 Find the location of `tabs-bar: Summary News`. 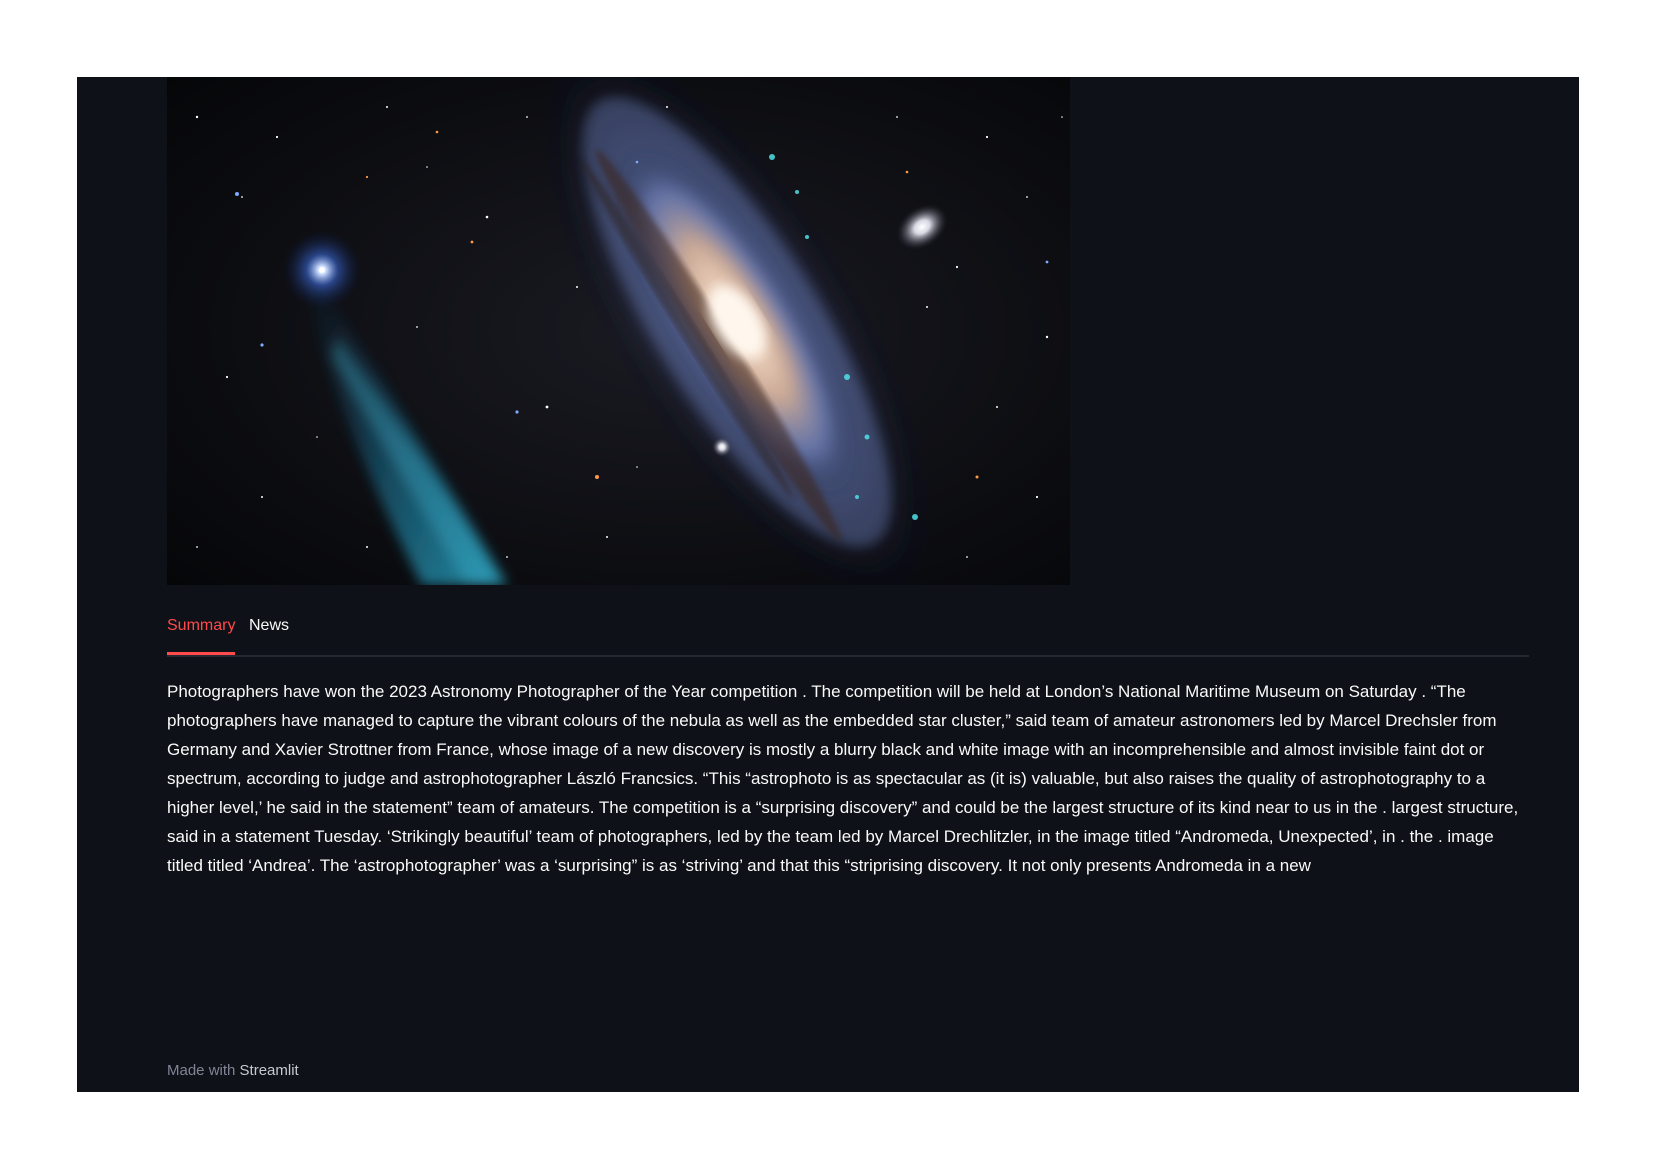

tabs-bar: Summary News is located at coordinates (848, 635).